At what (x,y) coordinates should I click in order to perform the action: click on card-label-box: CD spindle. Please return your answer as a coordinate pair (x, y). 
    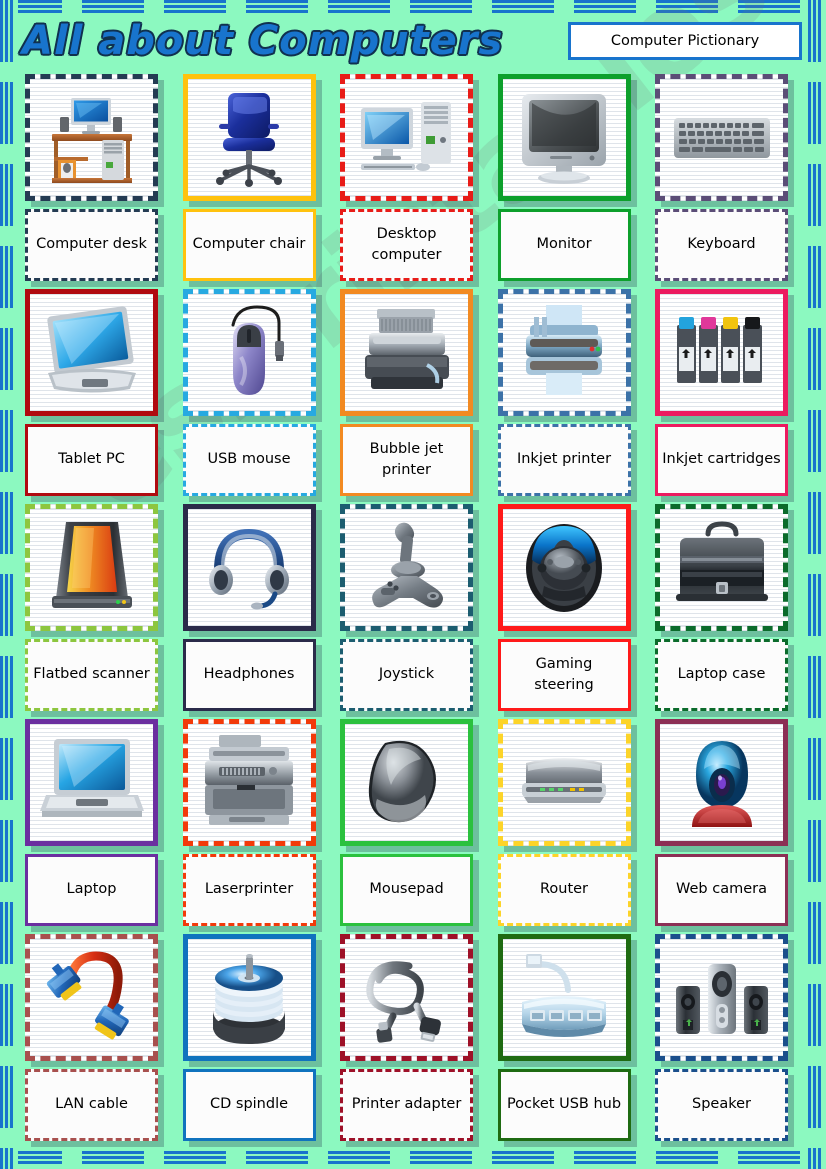
    Looking at the image, I should click on (249, 1105).